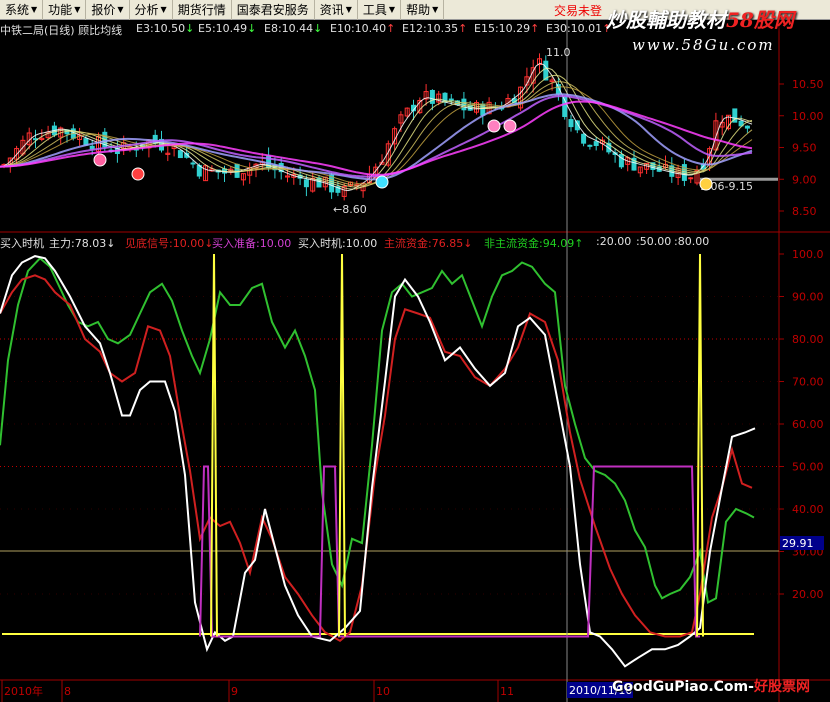  I want to click on ema-value-3: E10:10.40↑, so click(362, 28).